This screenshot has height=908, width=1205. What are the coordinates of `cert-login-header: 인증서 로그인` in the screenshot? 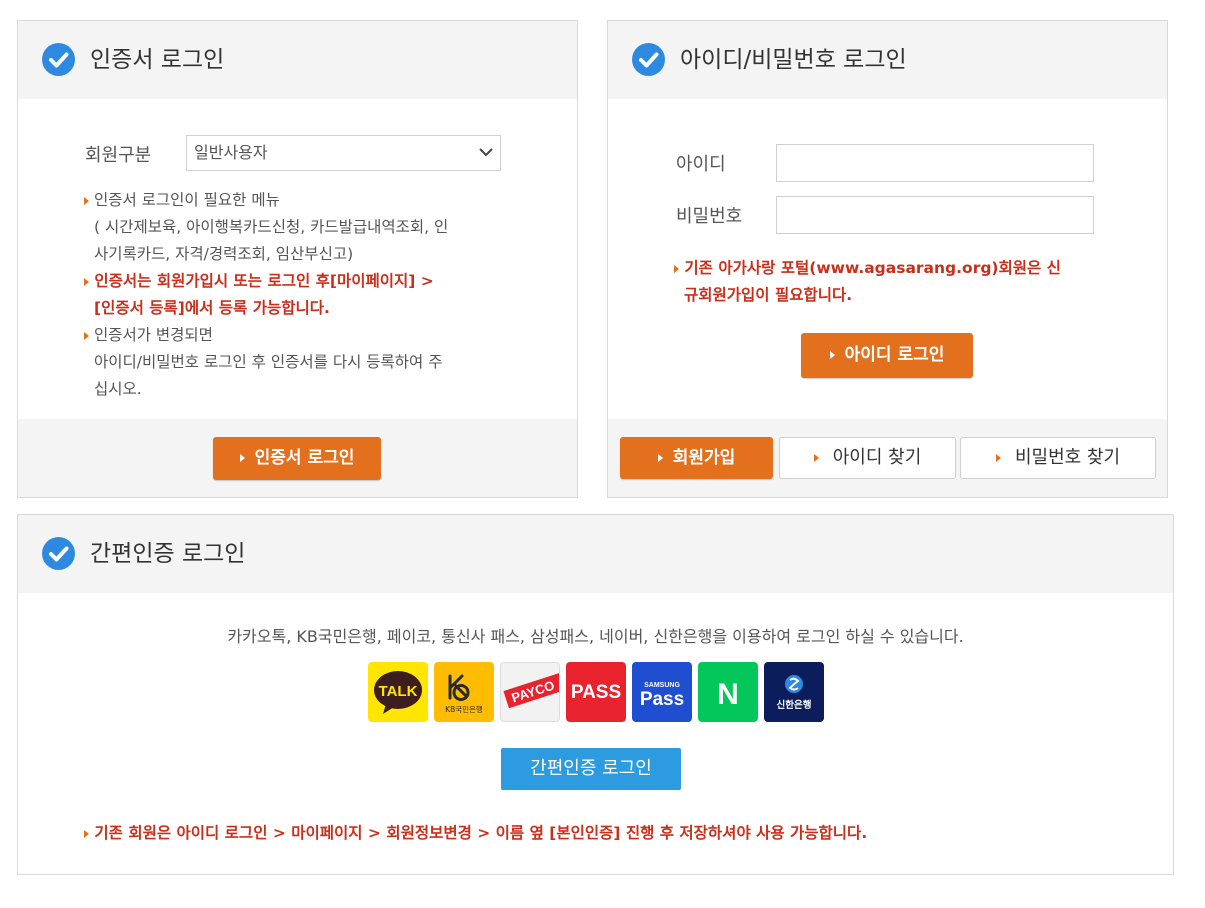 It's located at (297, 60).